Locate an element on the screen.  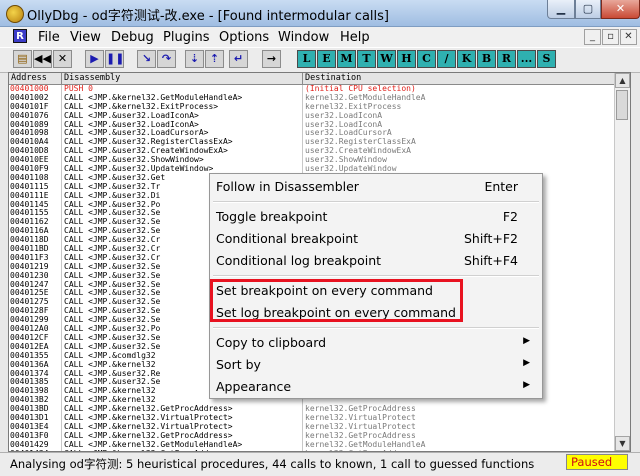
menu-item-label: Appearance is located at coordinates (254, 386).